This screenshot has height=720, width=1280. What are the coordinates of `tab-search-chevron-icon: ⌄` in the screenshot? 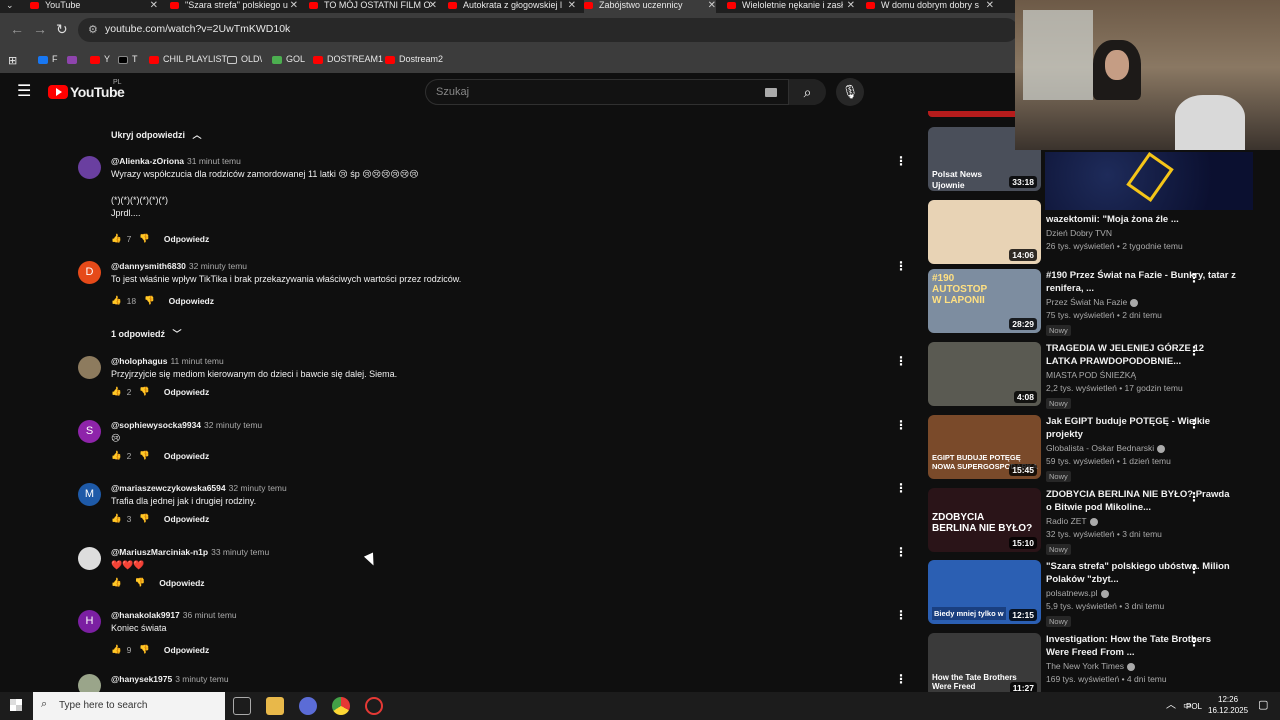 It's located at (10, 5).